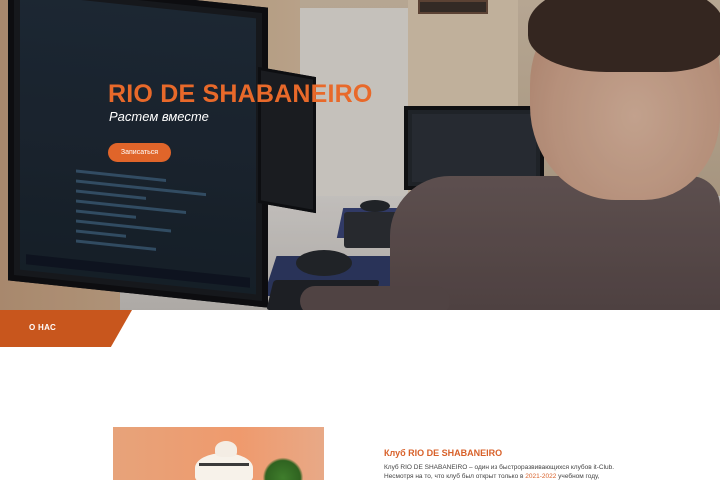  Describe the element at coordinates (283, 468) in the screenshot. I see `about-image-plant` at that location.